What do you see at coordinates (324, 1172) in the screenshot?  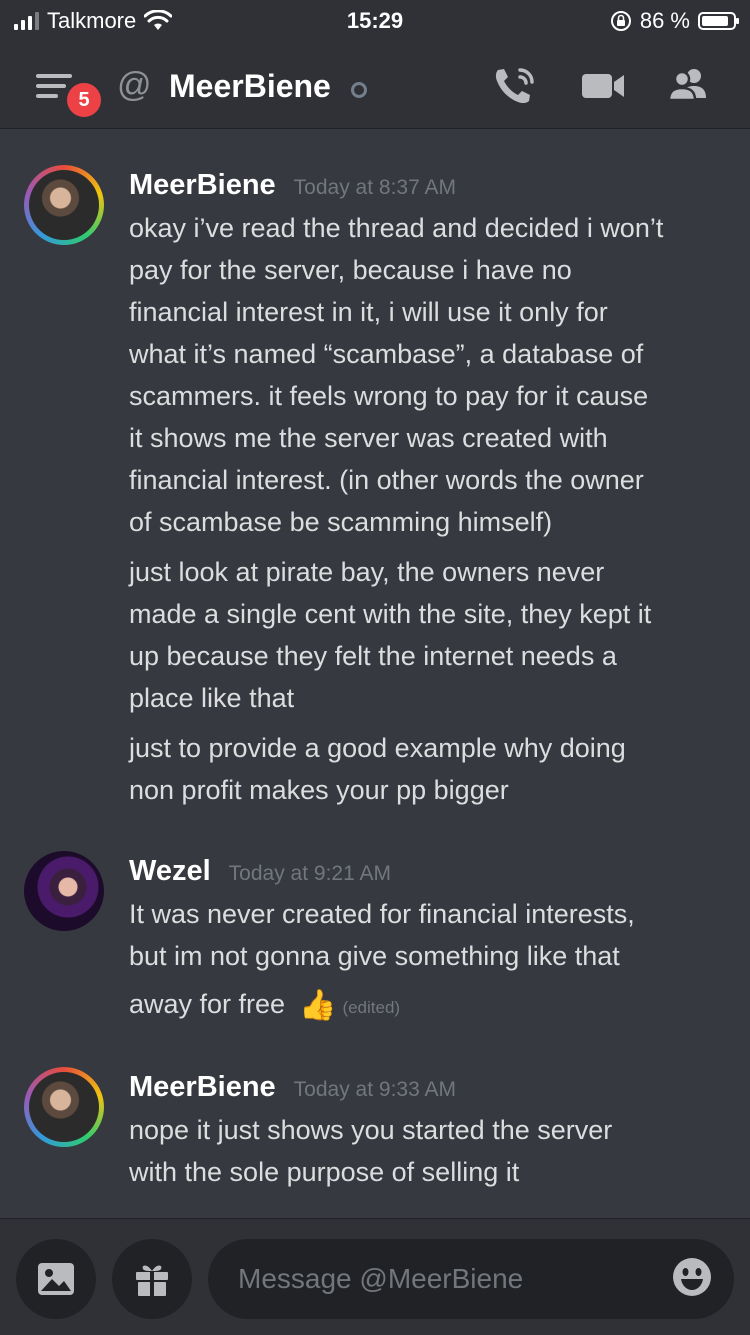 I see `message-text: with the sole purpose of selling it` at bounding box center [324, 1172].